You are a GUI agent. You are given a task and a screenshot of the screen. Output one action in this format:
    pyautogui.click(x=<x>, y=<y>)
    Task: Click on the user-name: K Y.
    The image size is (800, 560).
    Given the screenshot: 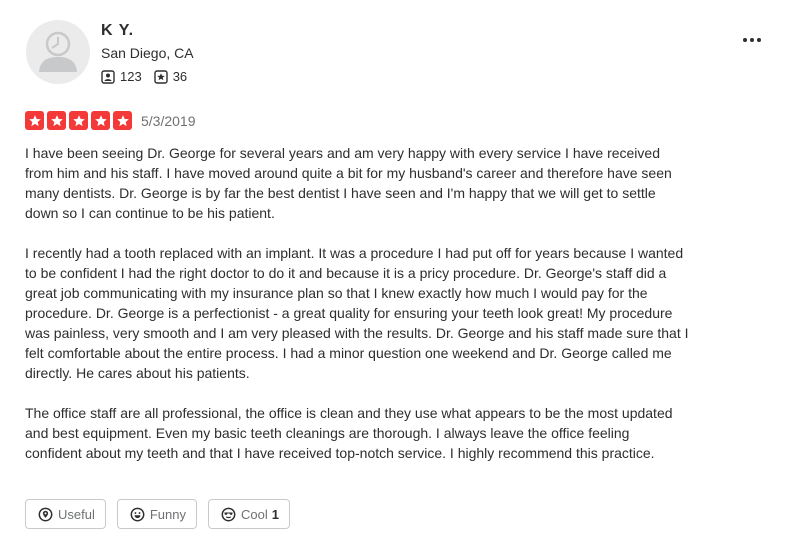 What is the action you would take?
    pyautogui.click(x=117, y=31)
    